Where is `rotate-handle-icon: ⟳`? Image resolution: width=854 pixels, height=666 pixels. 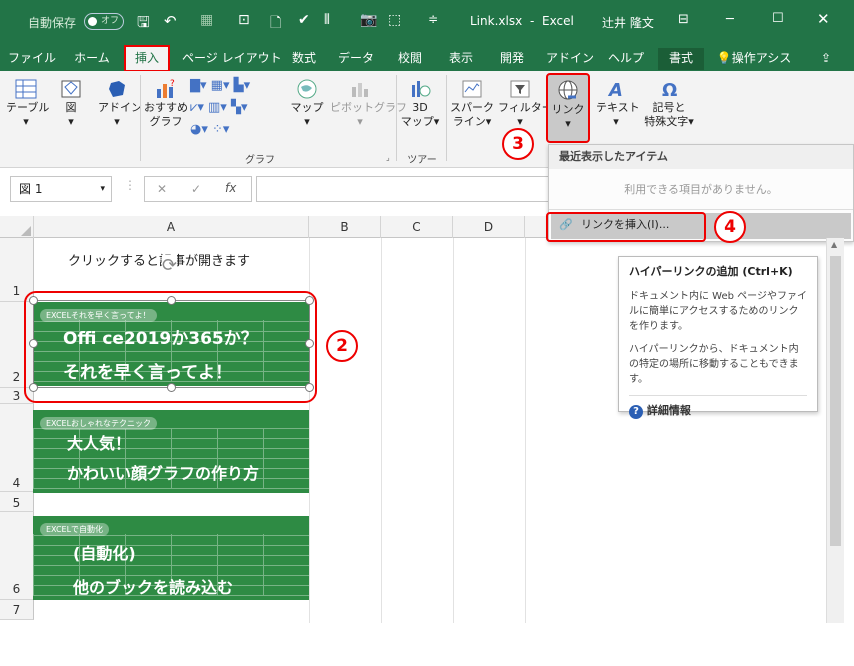
rotate-handle-icon: ⟳ is located at coordinates (170, 265).